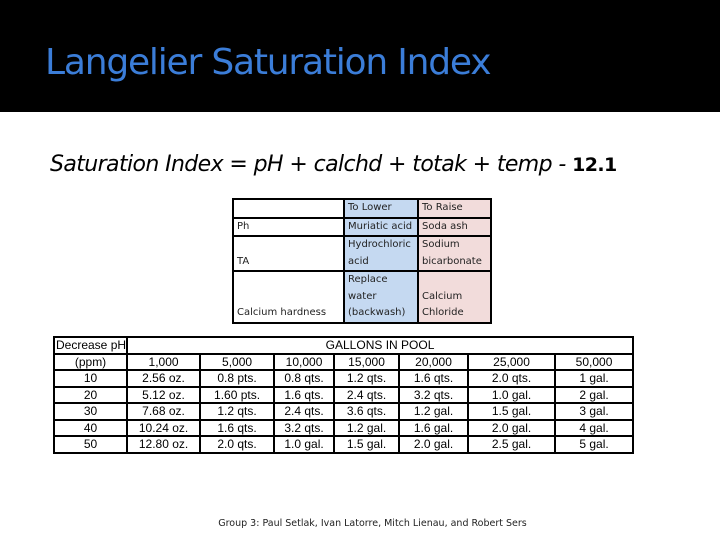 The width and height of the screenshot is (720, 540). What do you see at coordinates (268, 62) in the screenshot?
I see `slide-title: Langelier Saturation Index` at bounding box center [268, 62].